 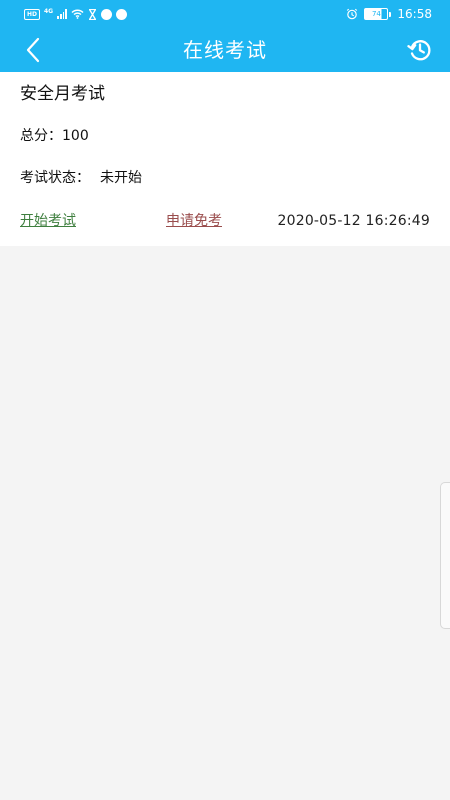 What do you see at coordinates (48, 221) in the screenshot?
I see `start-exam-link: 开始考试` at bounding box center [48, 221].